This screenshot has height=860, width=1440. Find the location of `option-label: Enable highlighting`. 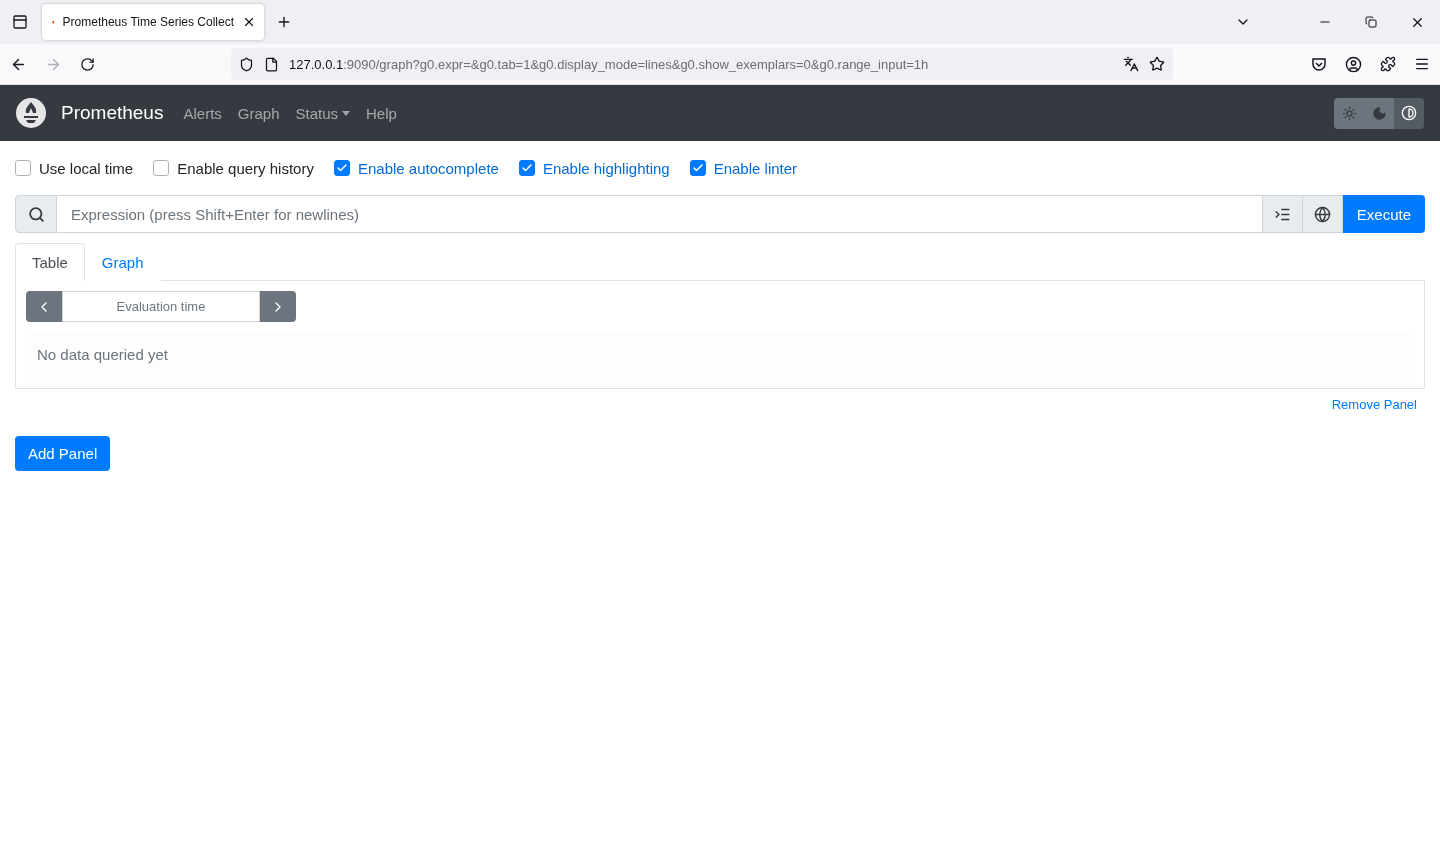

option-label: Enable highlighting is located at coordinates (606, 168).